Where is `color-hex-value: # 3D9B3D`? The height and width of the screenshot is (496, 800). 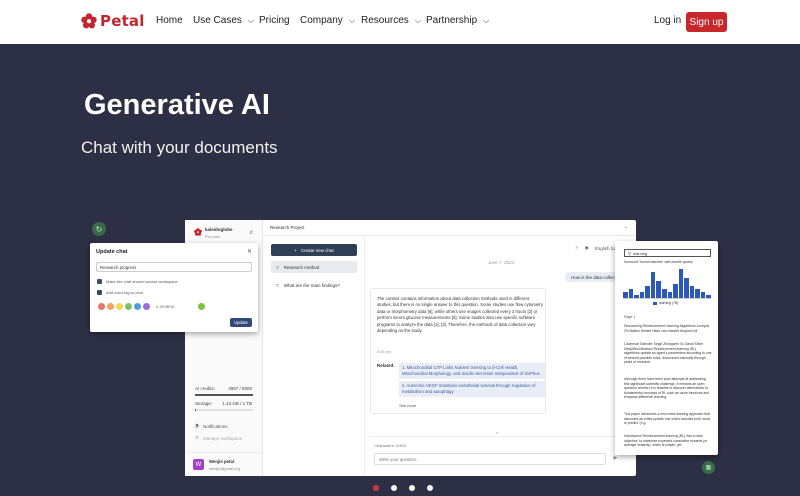
color-hex-value: # 3D9B3D is located at coordinates (165, 306).